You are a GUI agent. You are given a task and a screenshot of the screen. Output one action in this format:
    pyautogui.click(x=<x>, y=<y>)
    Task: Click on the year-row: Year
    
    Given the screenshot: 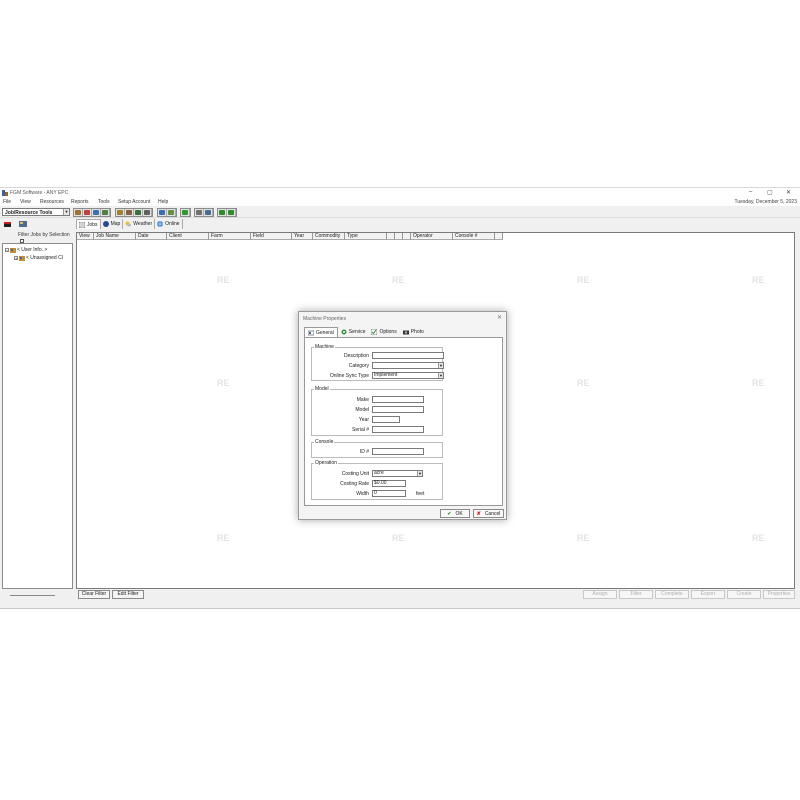 What is the action you would take?
    pyautogui.click(x=377, y=419)
    